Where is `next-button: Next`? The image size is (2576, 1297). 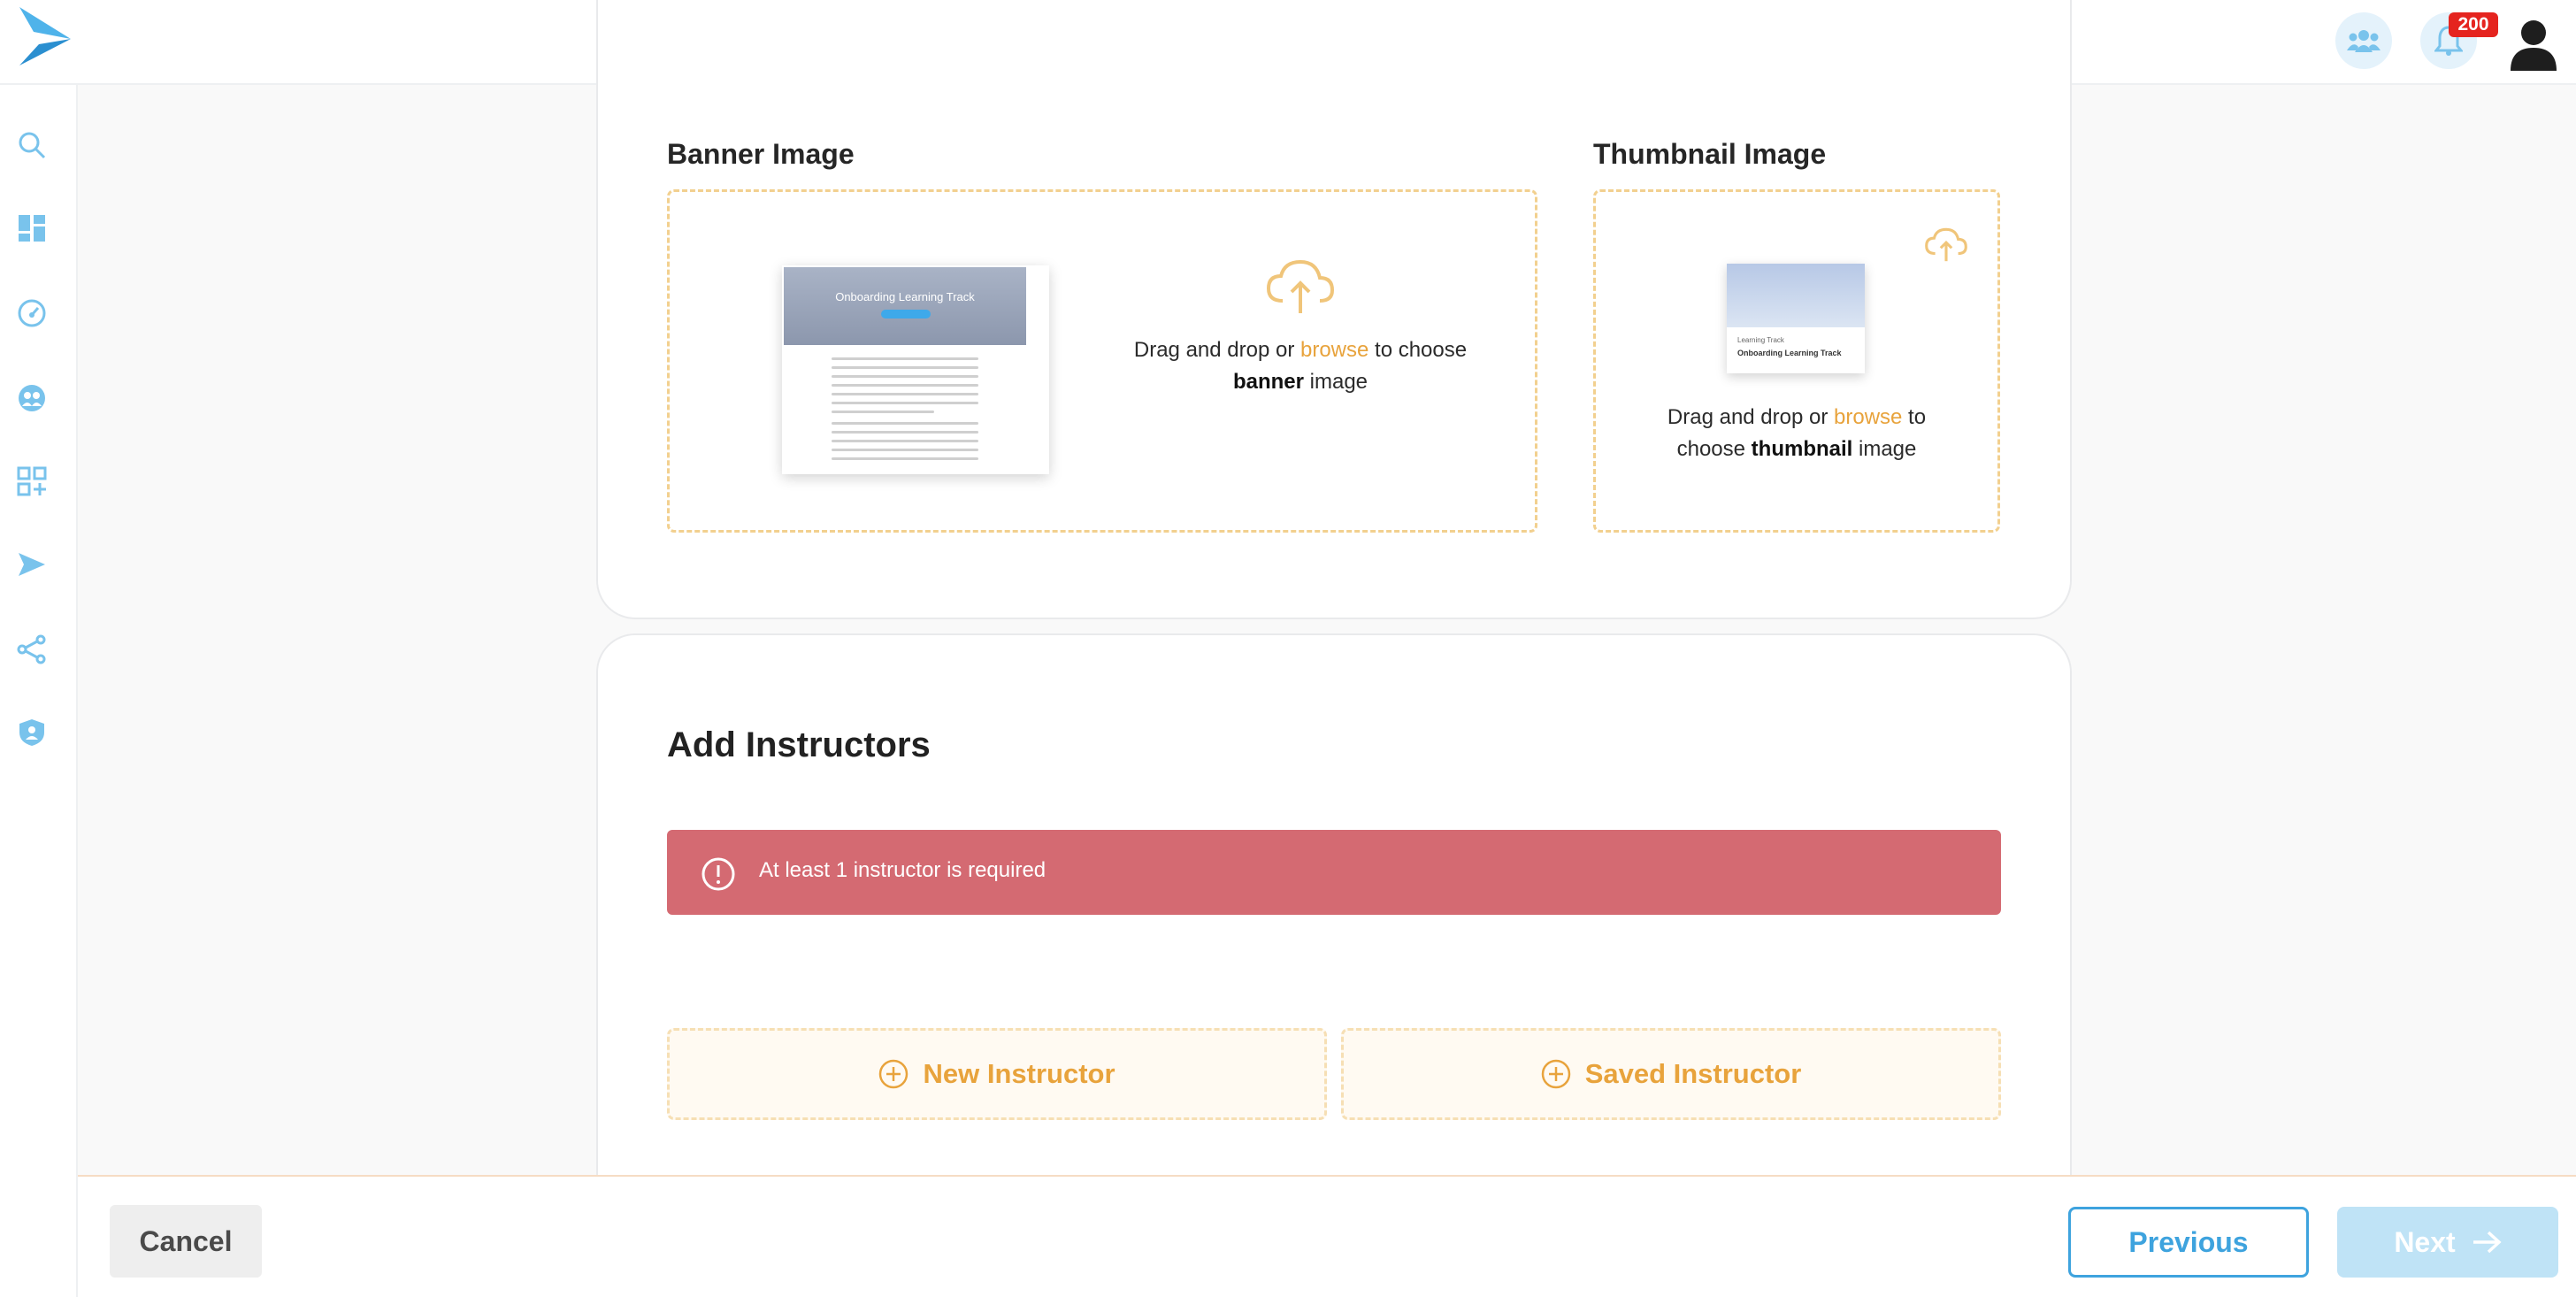 next-button: Next is located at coordinates (2447, 1242).